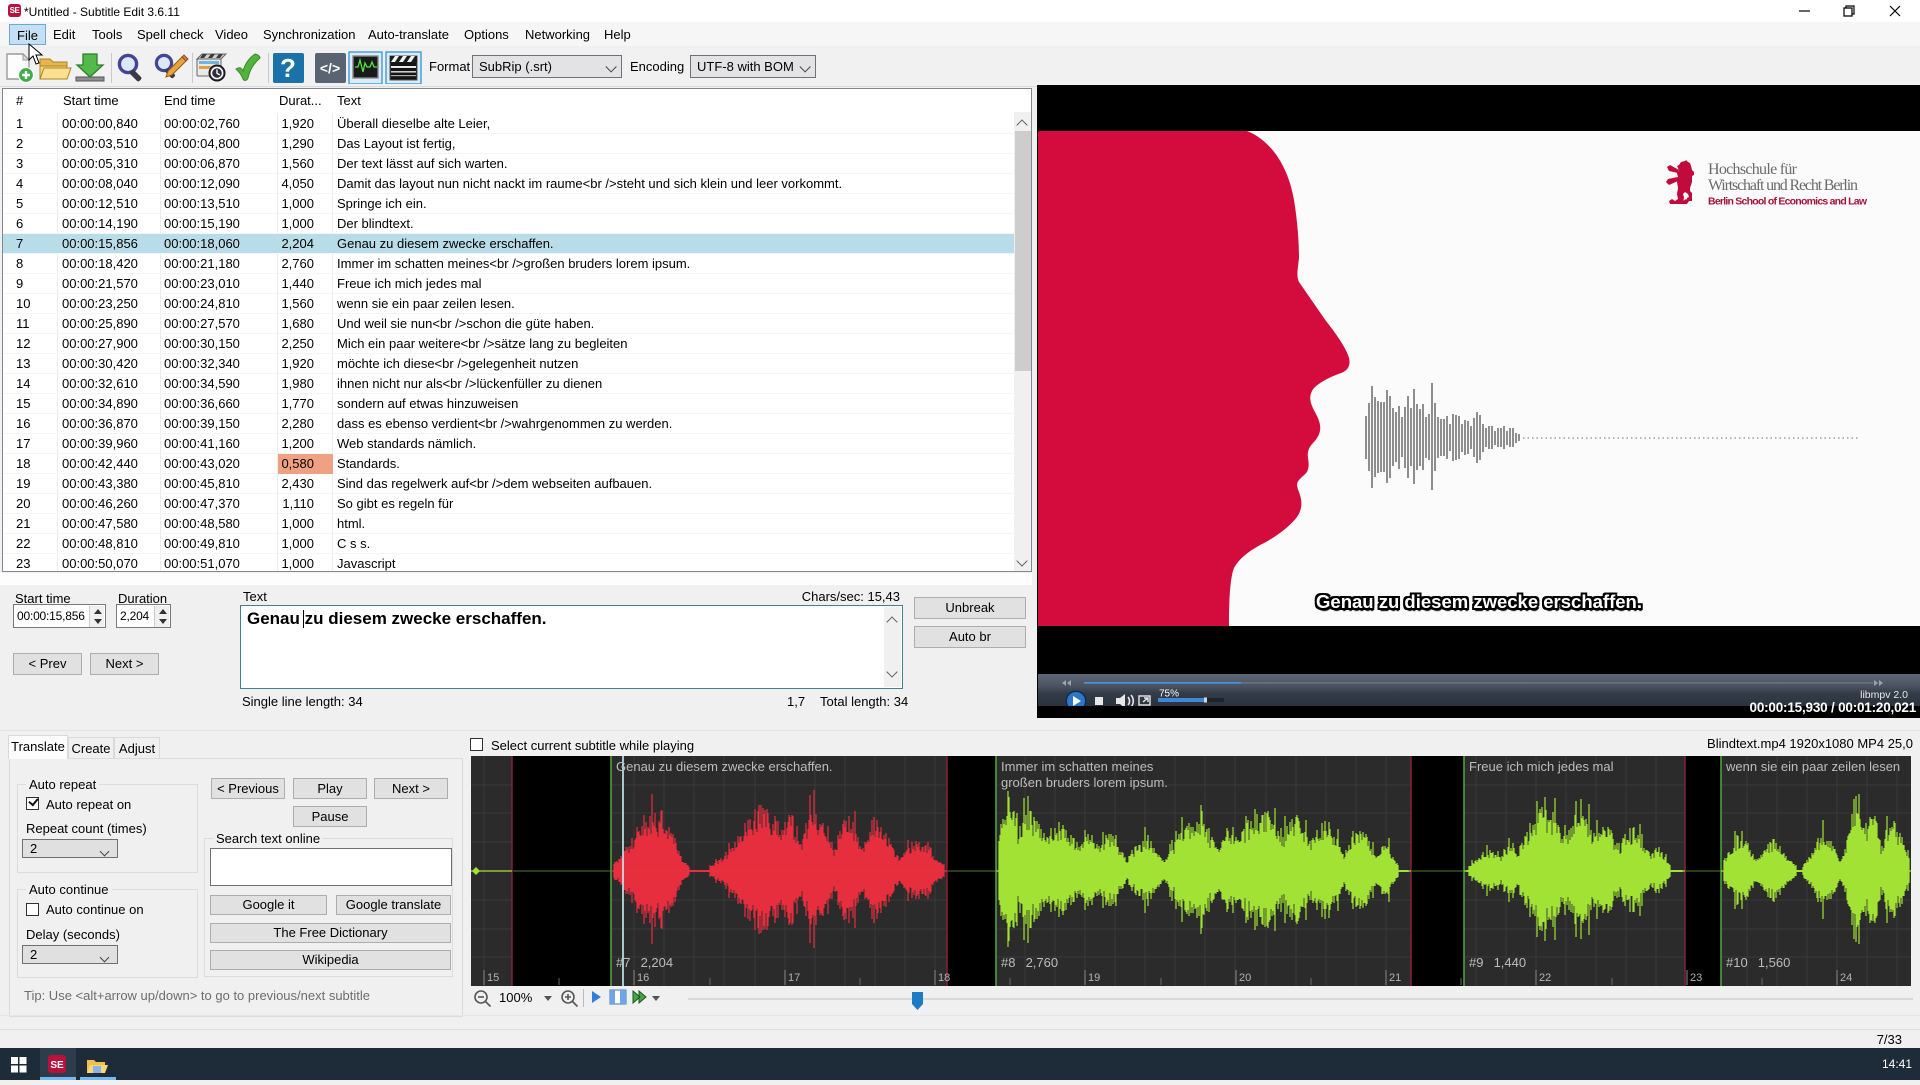 This screenshot has width=1920, height=1085. What do you see at coordinates (1758, 962) in the screenshot?
I see `svg-text: #10 1,560` at bounding box center [1758, 962].